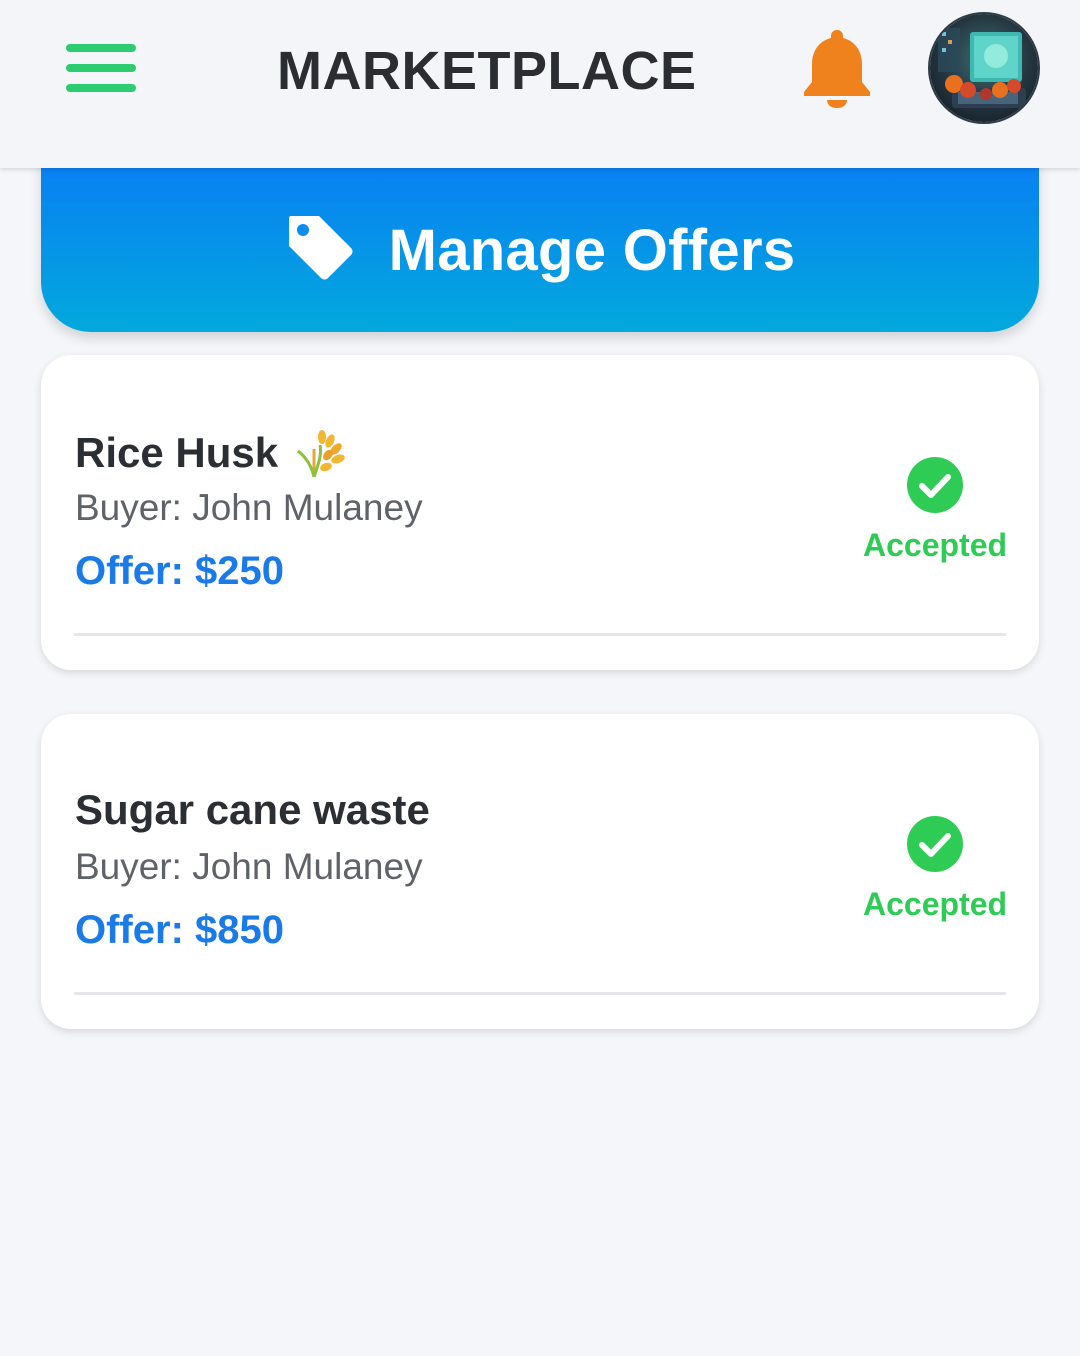  Describe the element at coordinates (101, 68) in the screenshot. I see `hamburger-menu-icon` at that location.